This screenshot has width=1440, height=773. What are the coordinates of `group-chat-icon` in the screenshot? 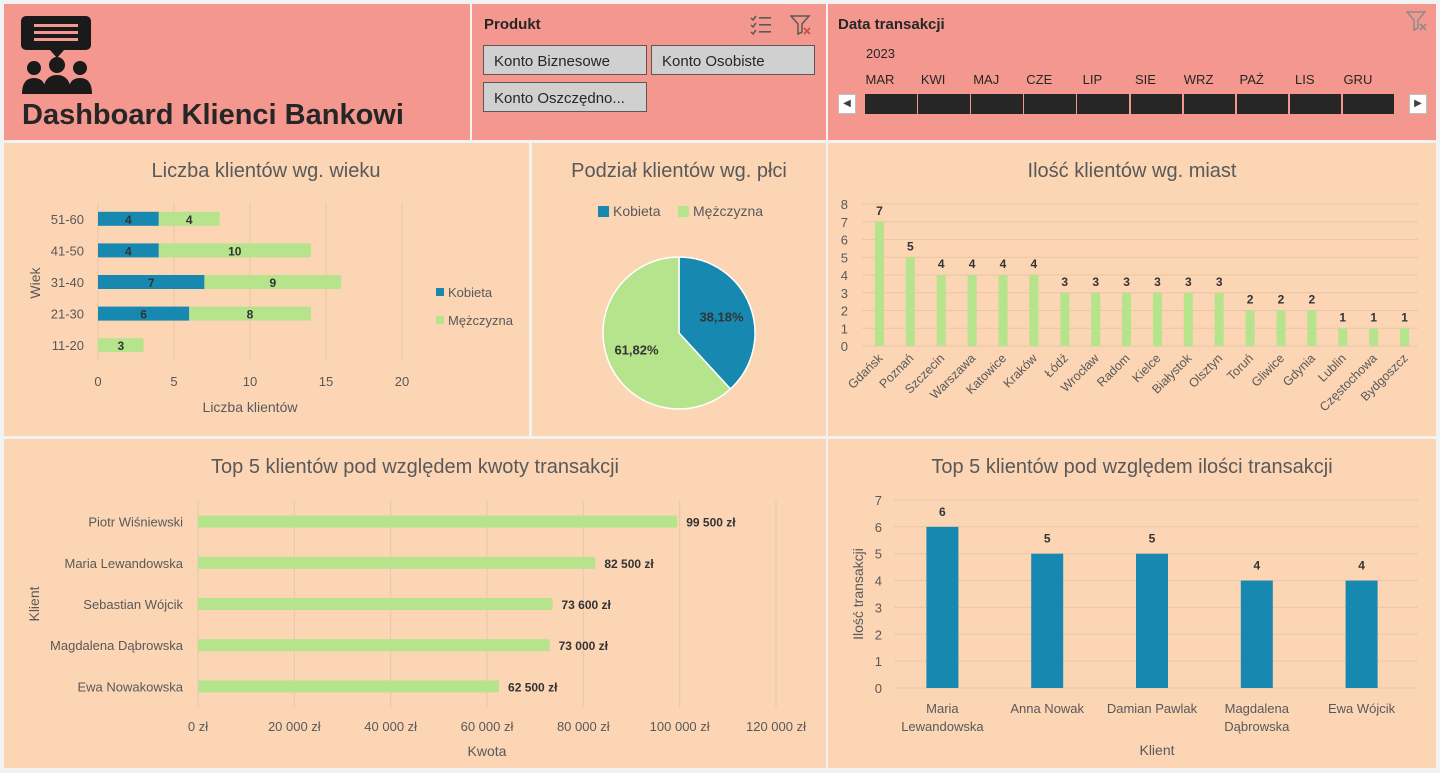 It's located at (57, 56).